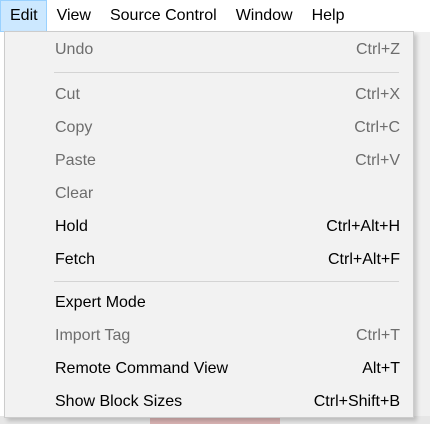 Image resolution: width=430 pixels, height=424 pixels. Describe the element at coordinates (209, 127) in the screenshot. I see `menu-item-copy: Copy Ctrl+C` at that location.